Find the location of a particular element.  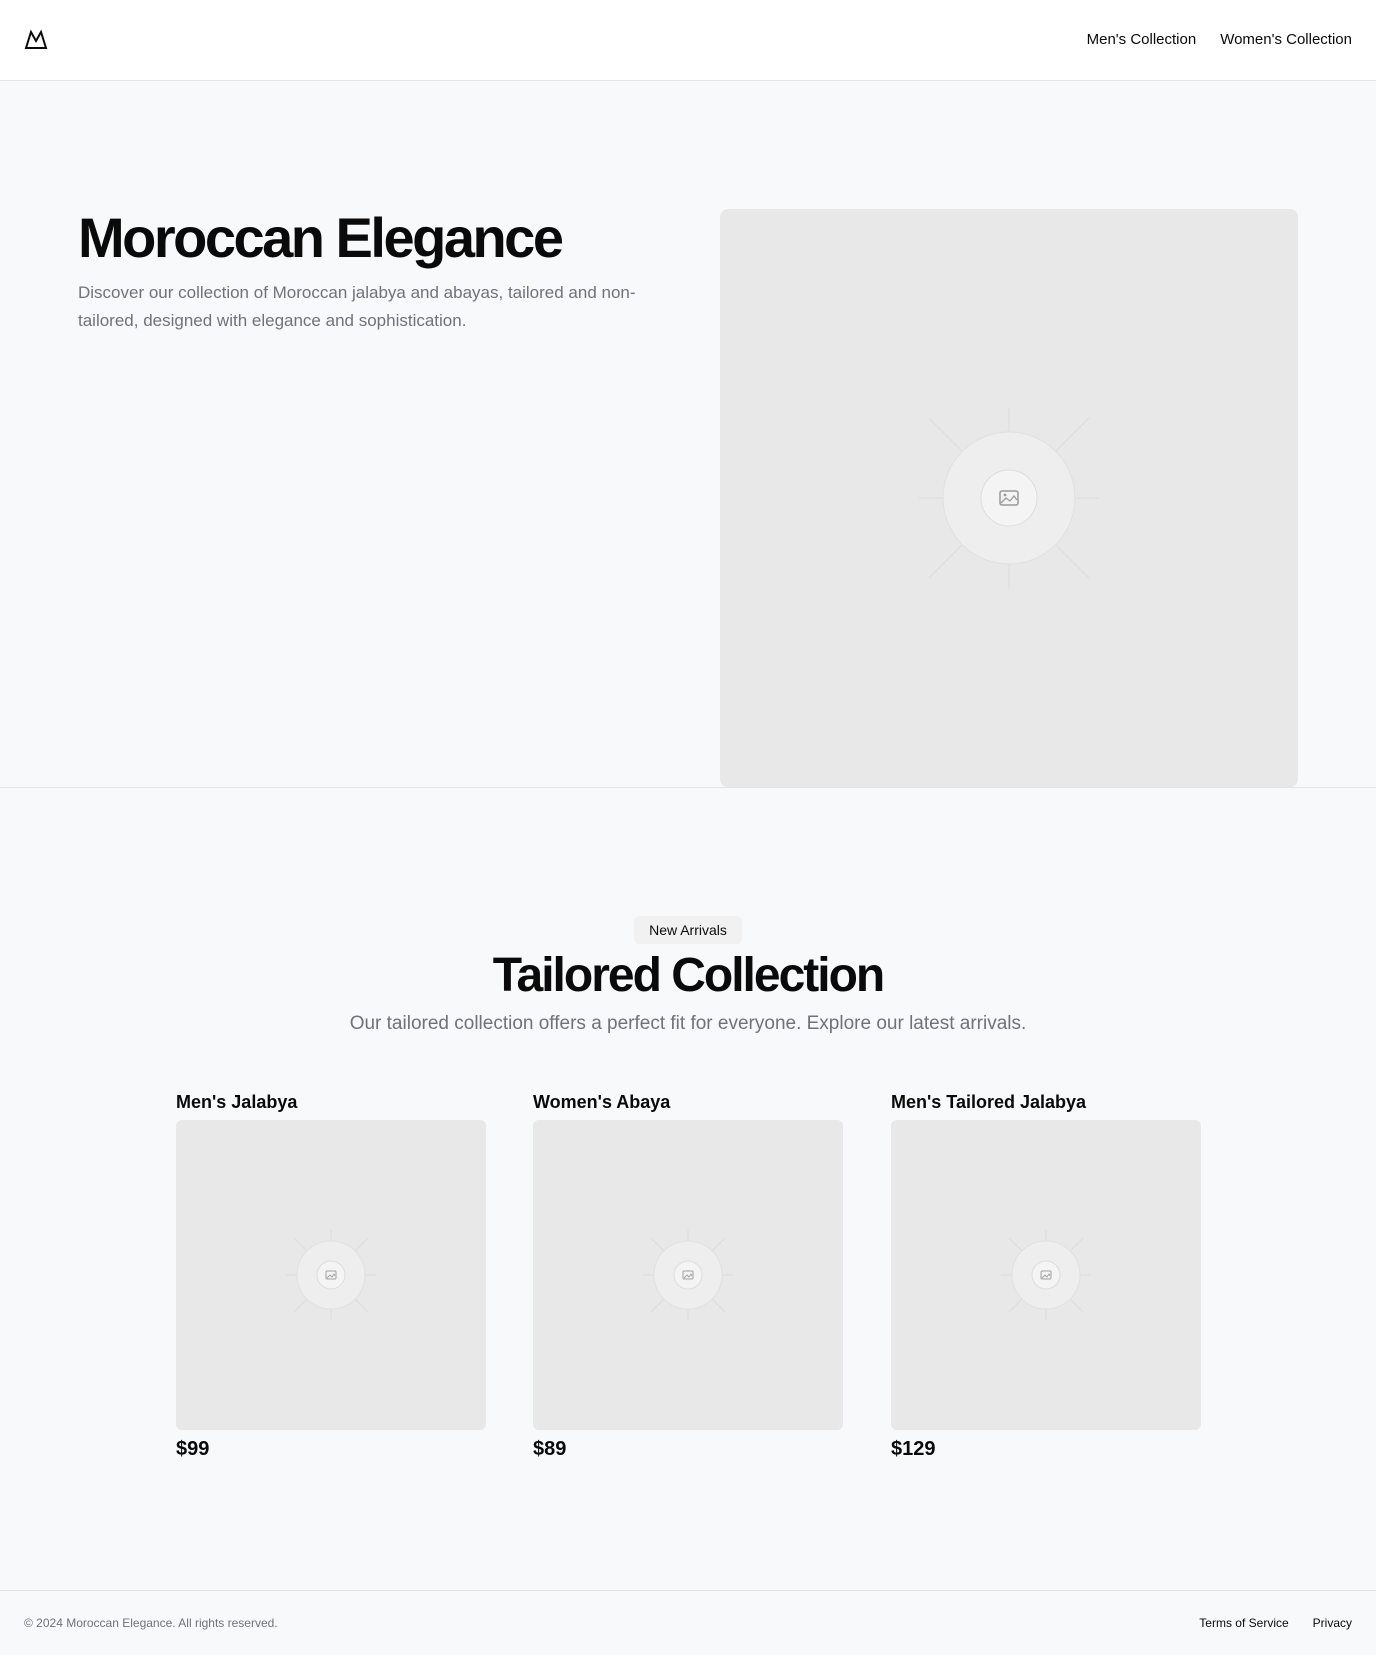

footer-link-terms: Terms of Service is located at coordinates (1243, 1623).